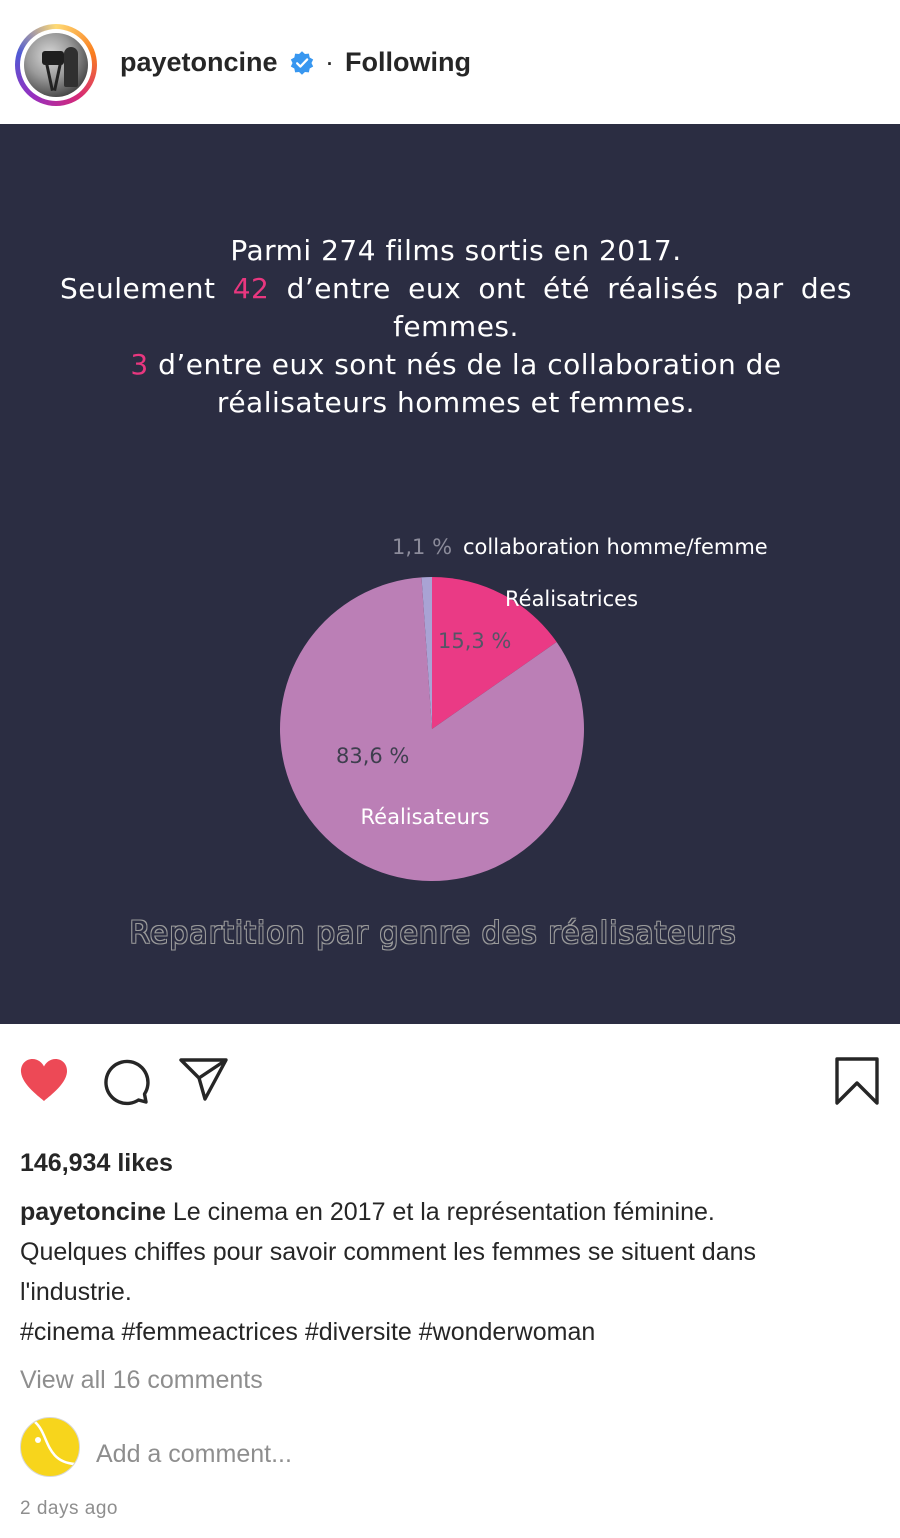 Image resolution: width=900 pixels, height=1538 pixels. I want to click on label-value-collaboration: 1,1 %, so click(422, 547).